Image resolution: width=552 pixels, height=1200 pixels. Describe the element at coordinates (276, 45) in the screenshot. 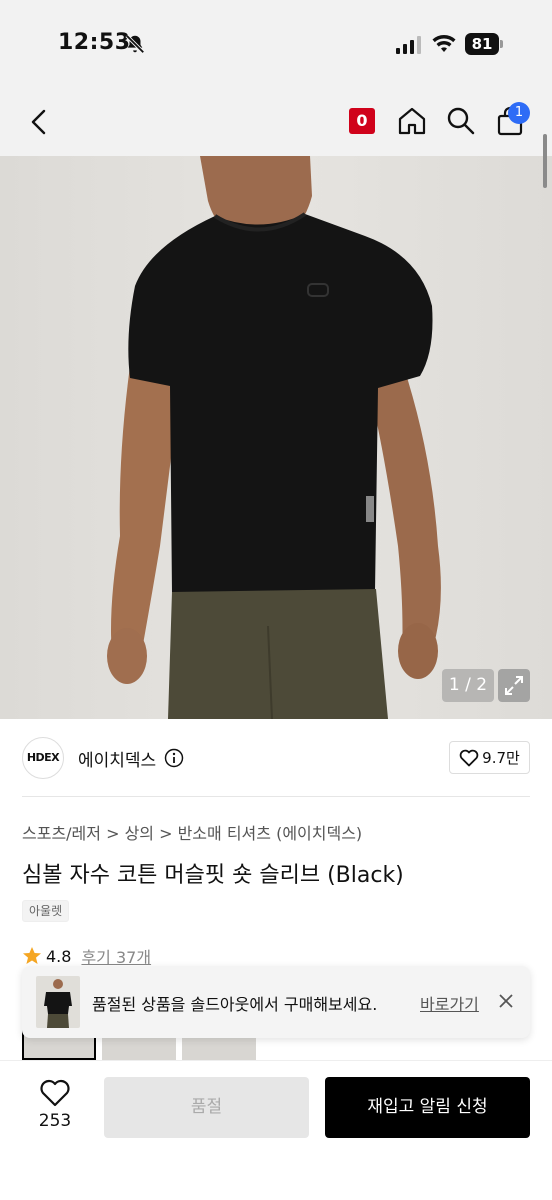

I see `status-bar: 12:53 81` at that location.